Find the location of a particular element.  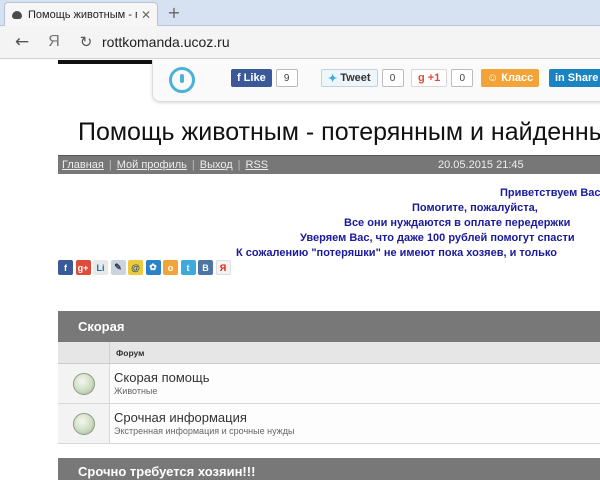

nav-home-link: Главная is located at coordinates (83, 165).